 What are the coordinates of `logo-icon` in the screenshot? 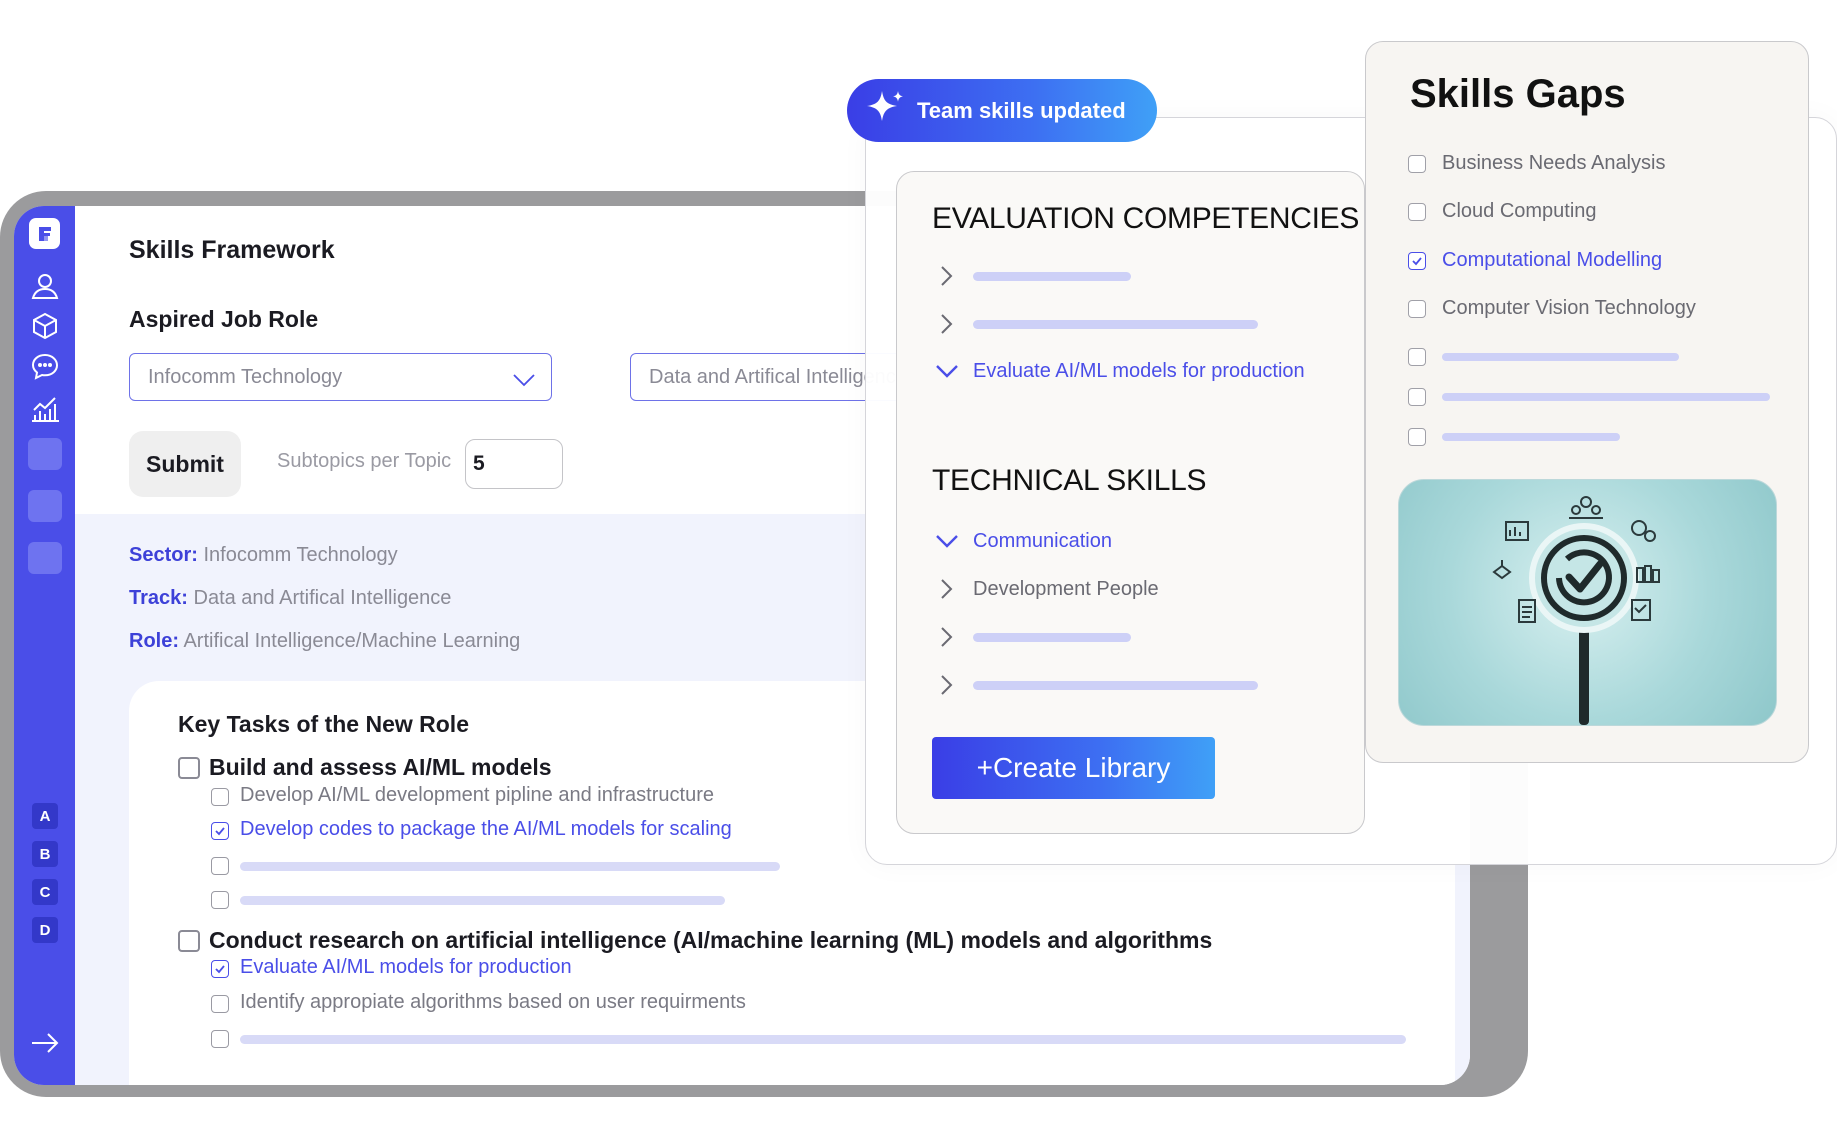 It's located at (44, 233).